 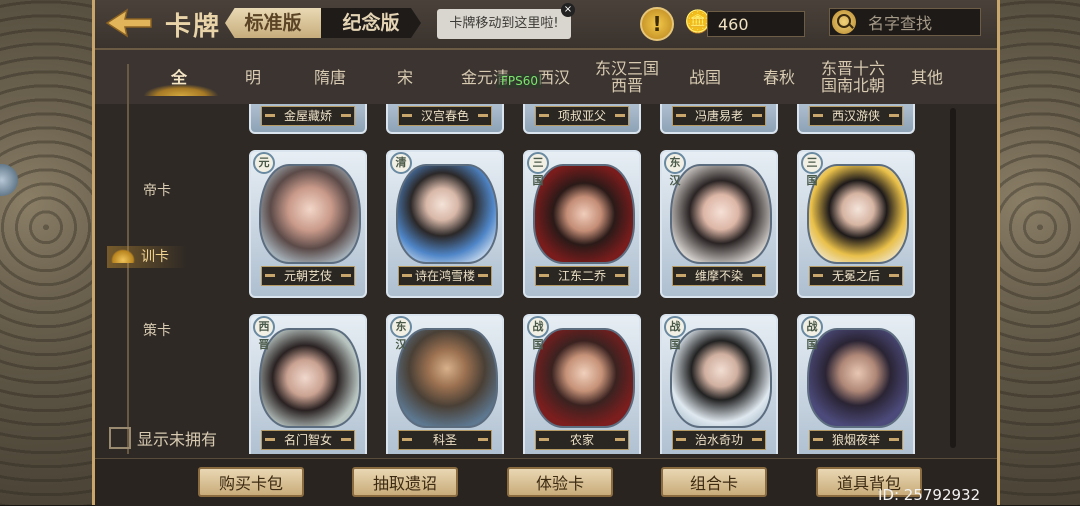 I want to click on card-name: 汉宫春色, so click(x=445, y=116).